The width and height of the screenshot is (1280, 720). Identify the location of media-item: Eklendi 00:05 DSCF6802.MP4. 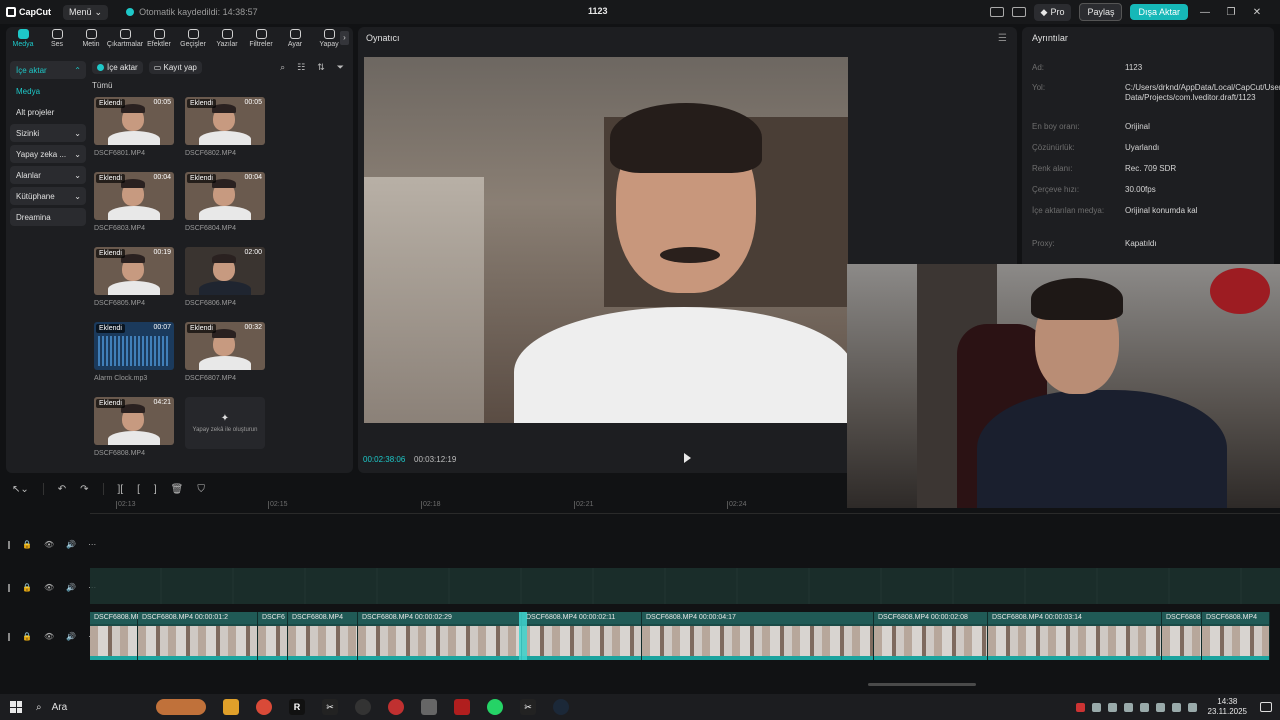
(225, 127).